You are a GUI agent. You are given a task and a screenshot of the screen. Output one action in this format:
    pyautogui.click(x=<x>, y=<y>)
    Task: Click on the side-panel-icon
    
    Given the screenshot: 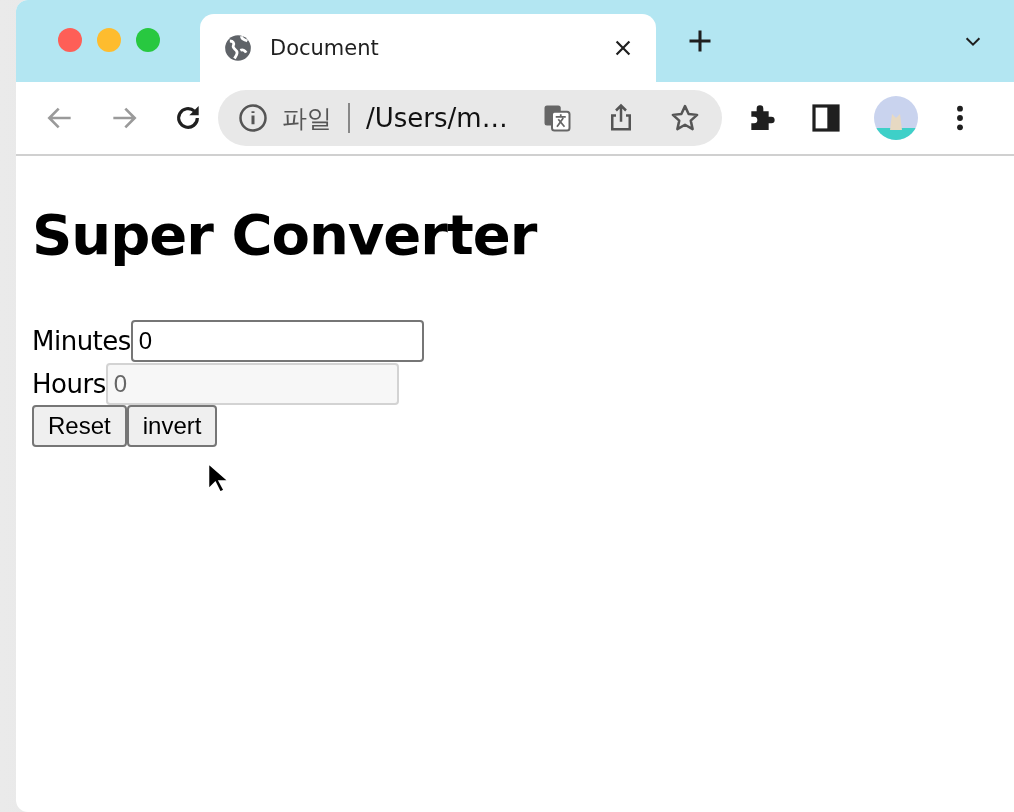 What is the action you would take?
    pyautogui.click(x=826, y=118)
    